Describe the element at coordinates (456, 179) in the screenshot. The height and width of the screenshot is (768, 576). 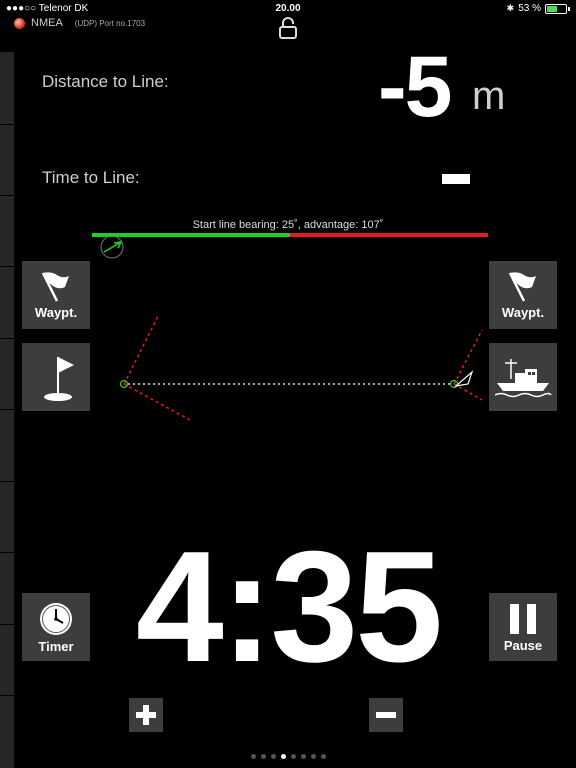
I see `time-to-line-value` at that location.